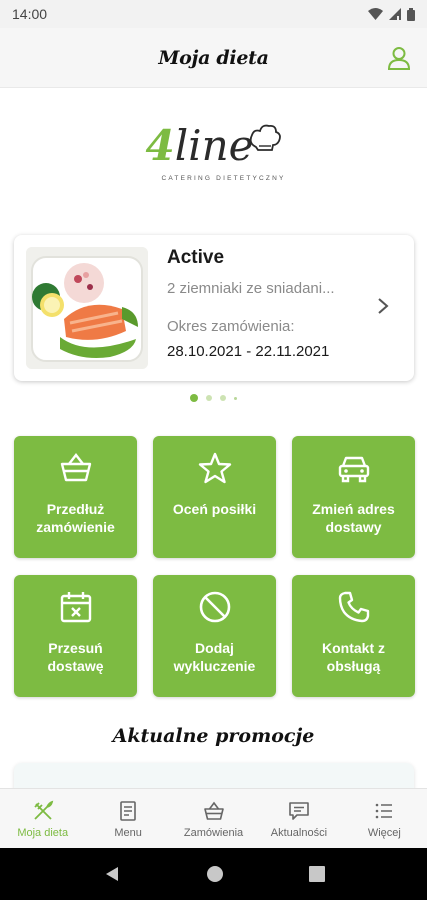  I want to click on signal-icon, so click(395, 14).